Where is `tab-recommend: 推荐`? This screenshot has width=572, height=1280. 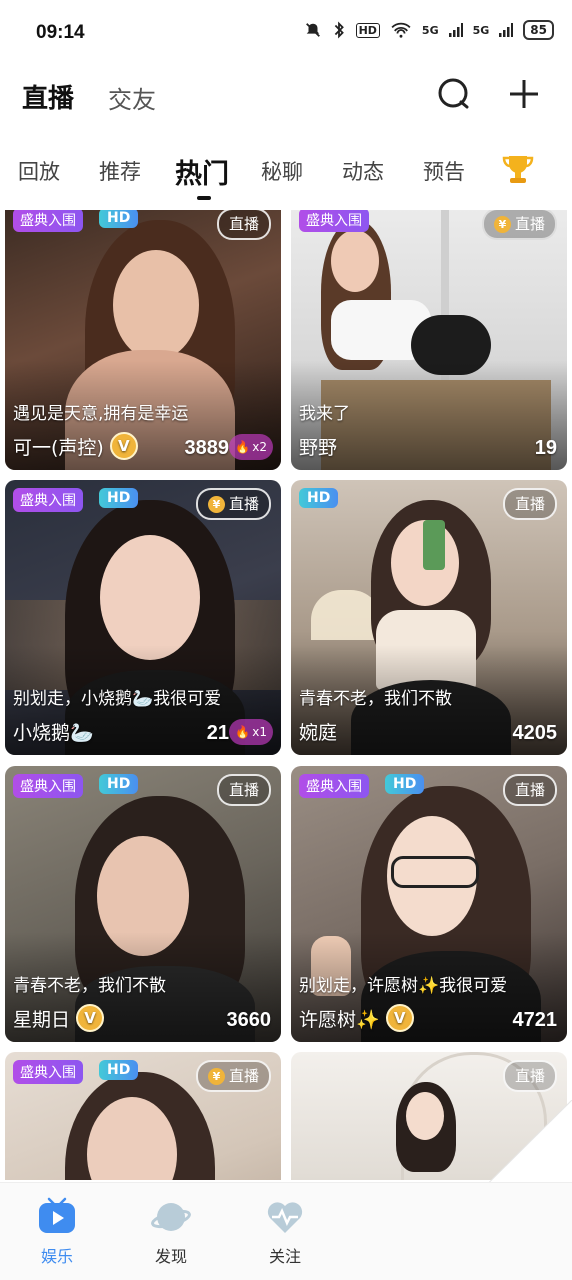
tab-recommend: 推荐 is located at coordinates (120, 171).